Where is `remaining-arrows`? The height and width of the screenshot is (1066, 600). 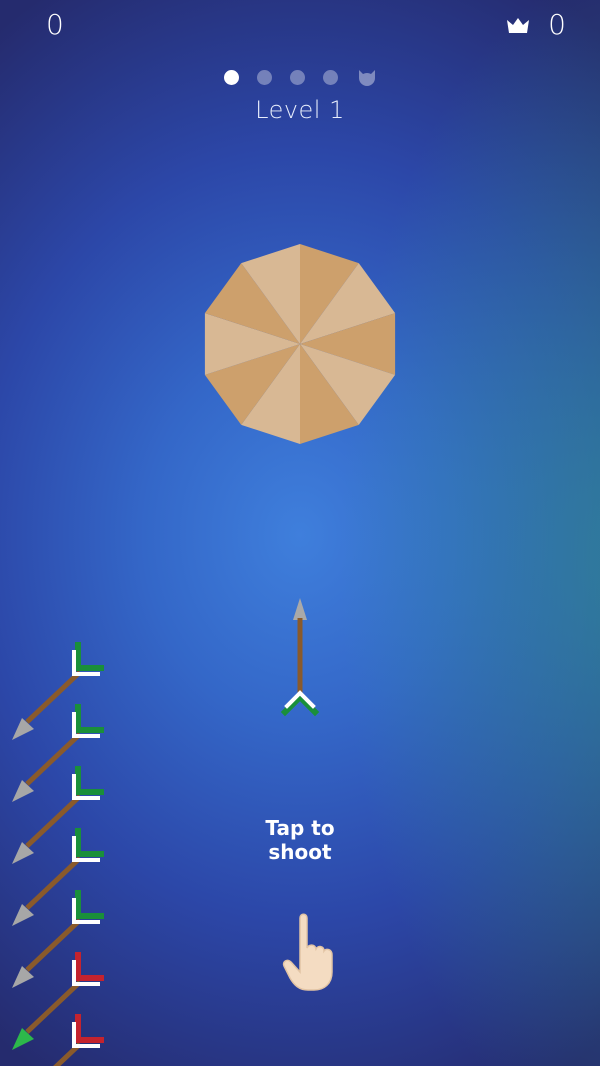 remaining-arrows is located at coordinates (58, 854).